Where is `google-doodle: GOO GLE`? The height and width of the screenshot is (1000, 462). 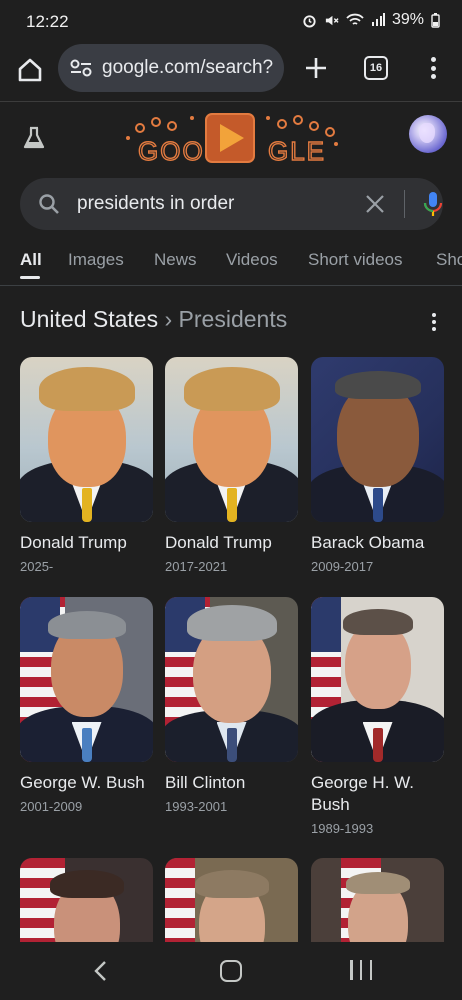
google-doodle: GOO GLE is located at coordinates (230, 139).